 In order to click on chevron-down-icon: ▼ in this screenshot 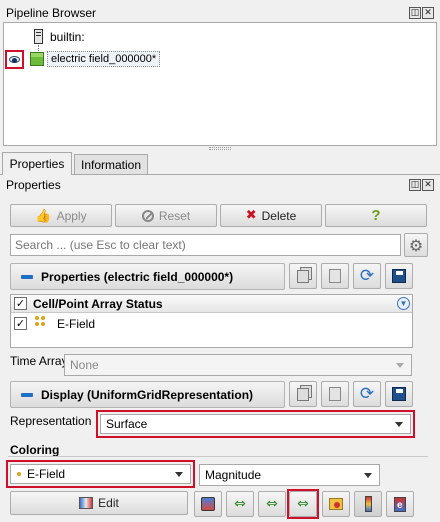, I will do `click(403, 303)`.